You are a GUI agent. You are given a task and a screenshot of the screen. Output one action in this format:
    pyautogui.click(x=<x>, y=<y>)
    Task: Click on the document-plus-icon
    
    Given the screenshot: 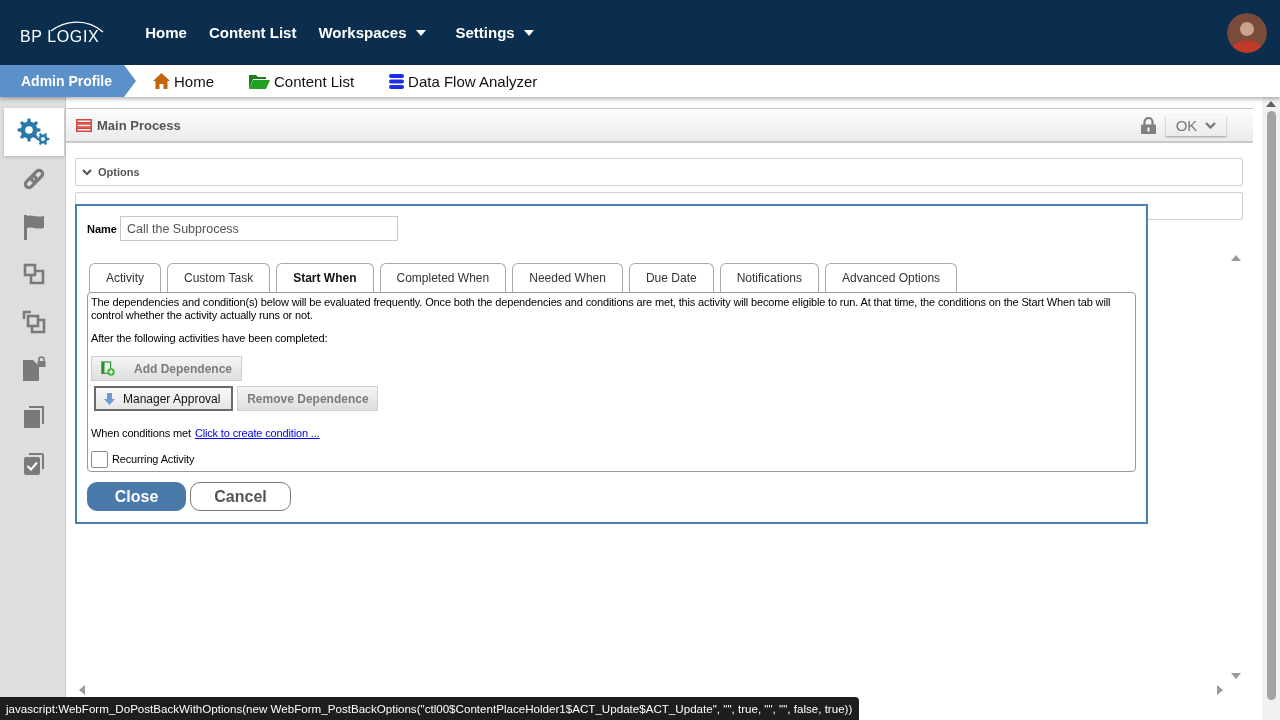 What is the action you would take?
    pyautogui.click(x=108, y=368)
    